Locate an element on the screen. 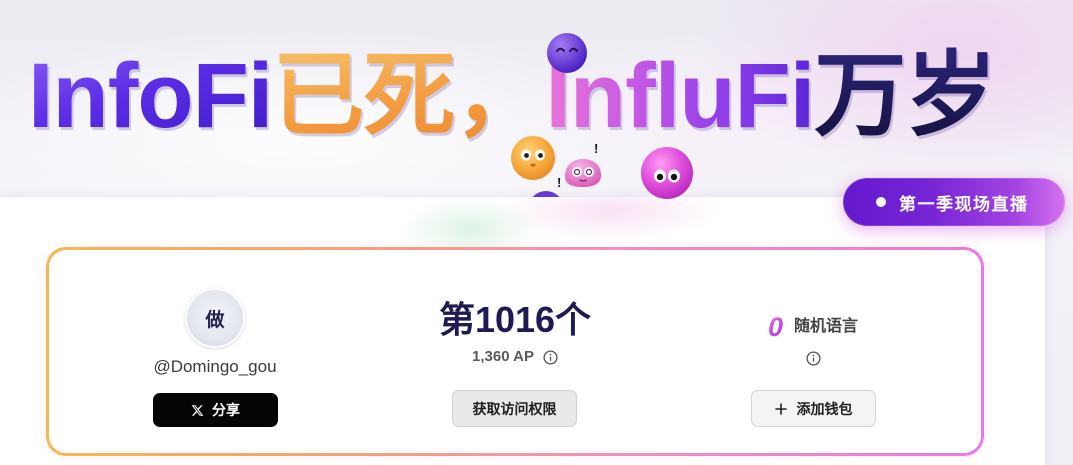 Image resolution: width=1073 pixels, height=465 pixels. language-row: 0 随机语言 is located at coordinates (813, 327).